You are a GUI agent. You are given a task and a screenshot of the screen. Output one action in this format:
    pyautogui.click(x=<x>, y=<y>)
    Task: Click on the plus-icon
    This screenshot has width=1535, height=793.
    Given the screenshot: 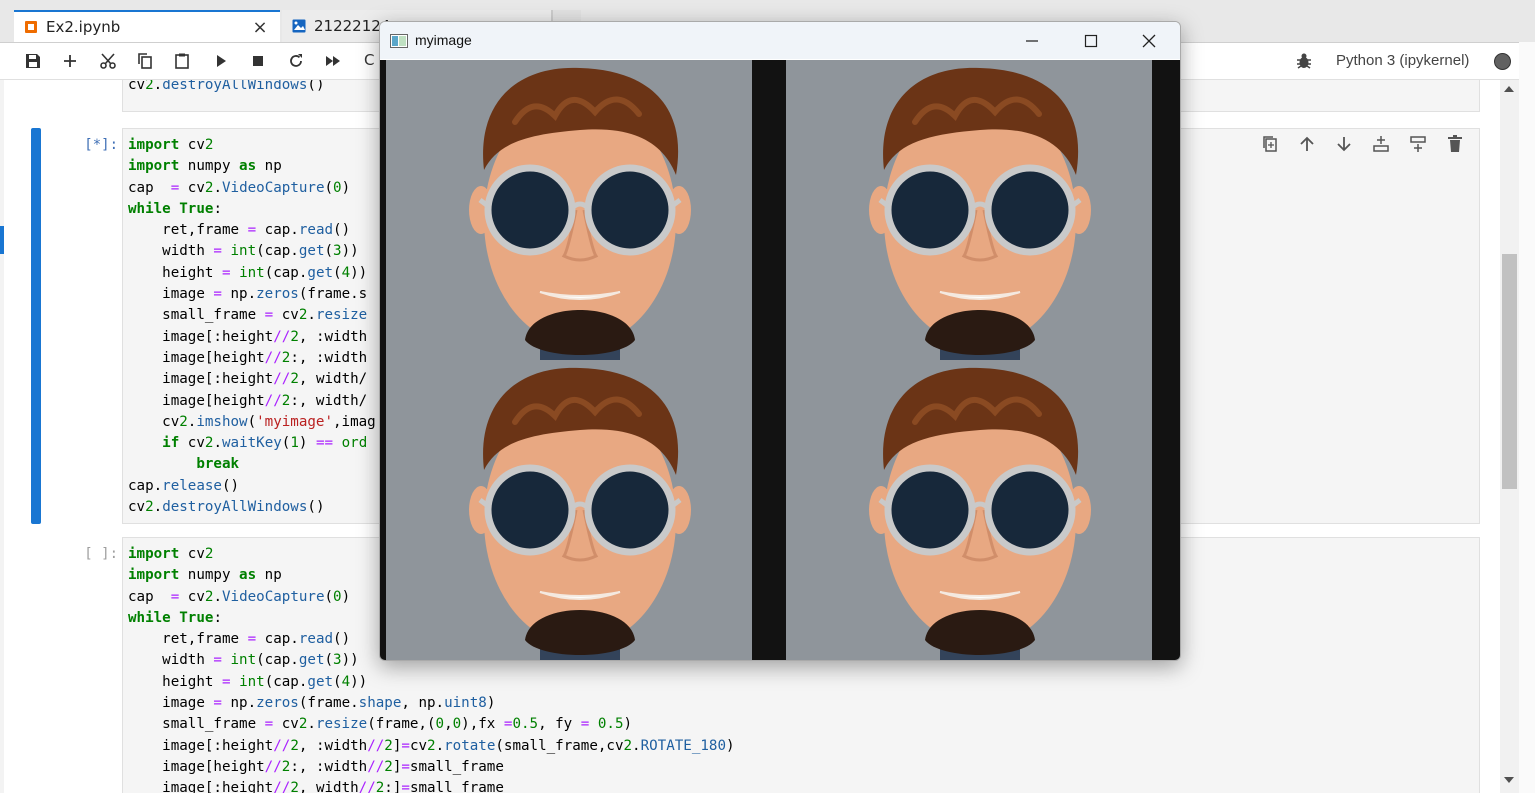 What is the action you would take?
    pyautogui.click(x=70, y=61)
    